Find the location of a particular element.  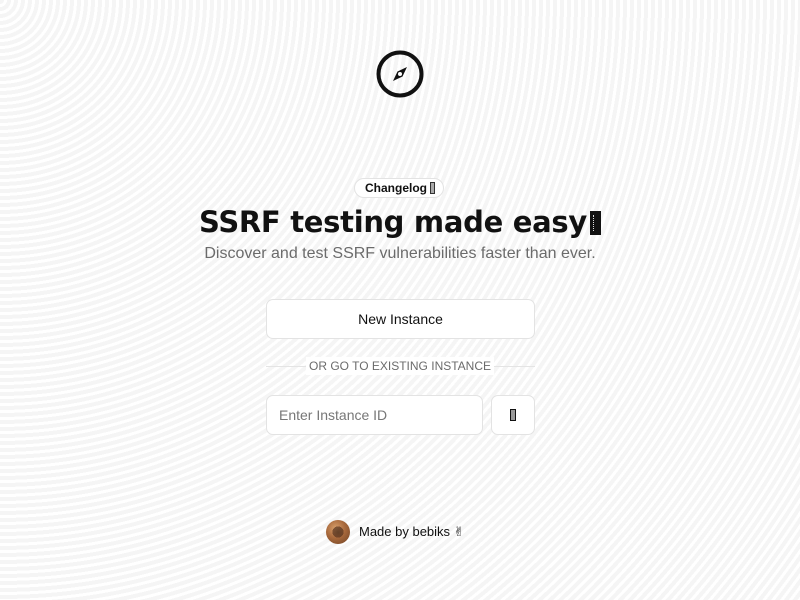

emoji-icon is located at coordinates (595, 223).